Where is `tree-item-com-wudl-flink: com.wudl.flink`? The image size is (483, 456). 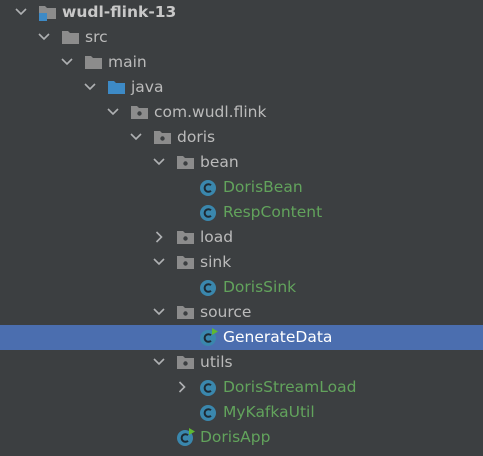 tree-item-com-wudl-flink: com.wudl.flink is located at coordinates (241, 112).